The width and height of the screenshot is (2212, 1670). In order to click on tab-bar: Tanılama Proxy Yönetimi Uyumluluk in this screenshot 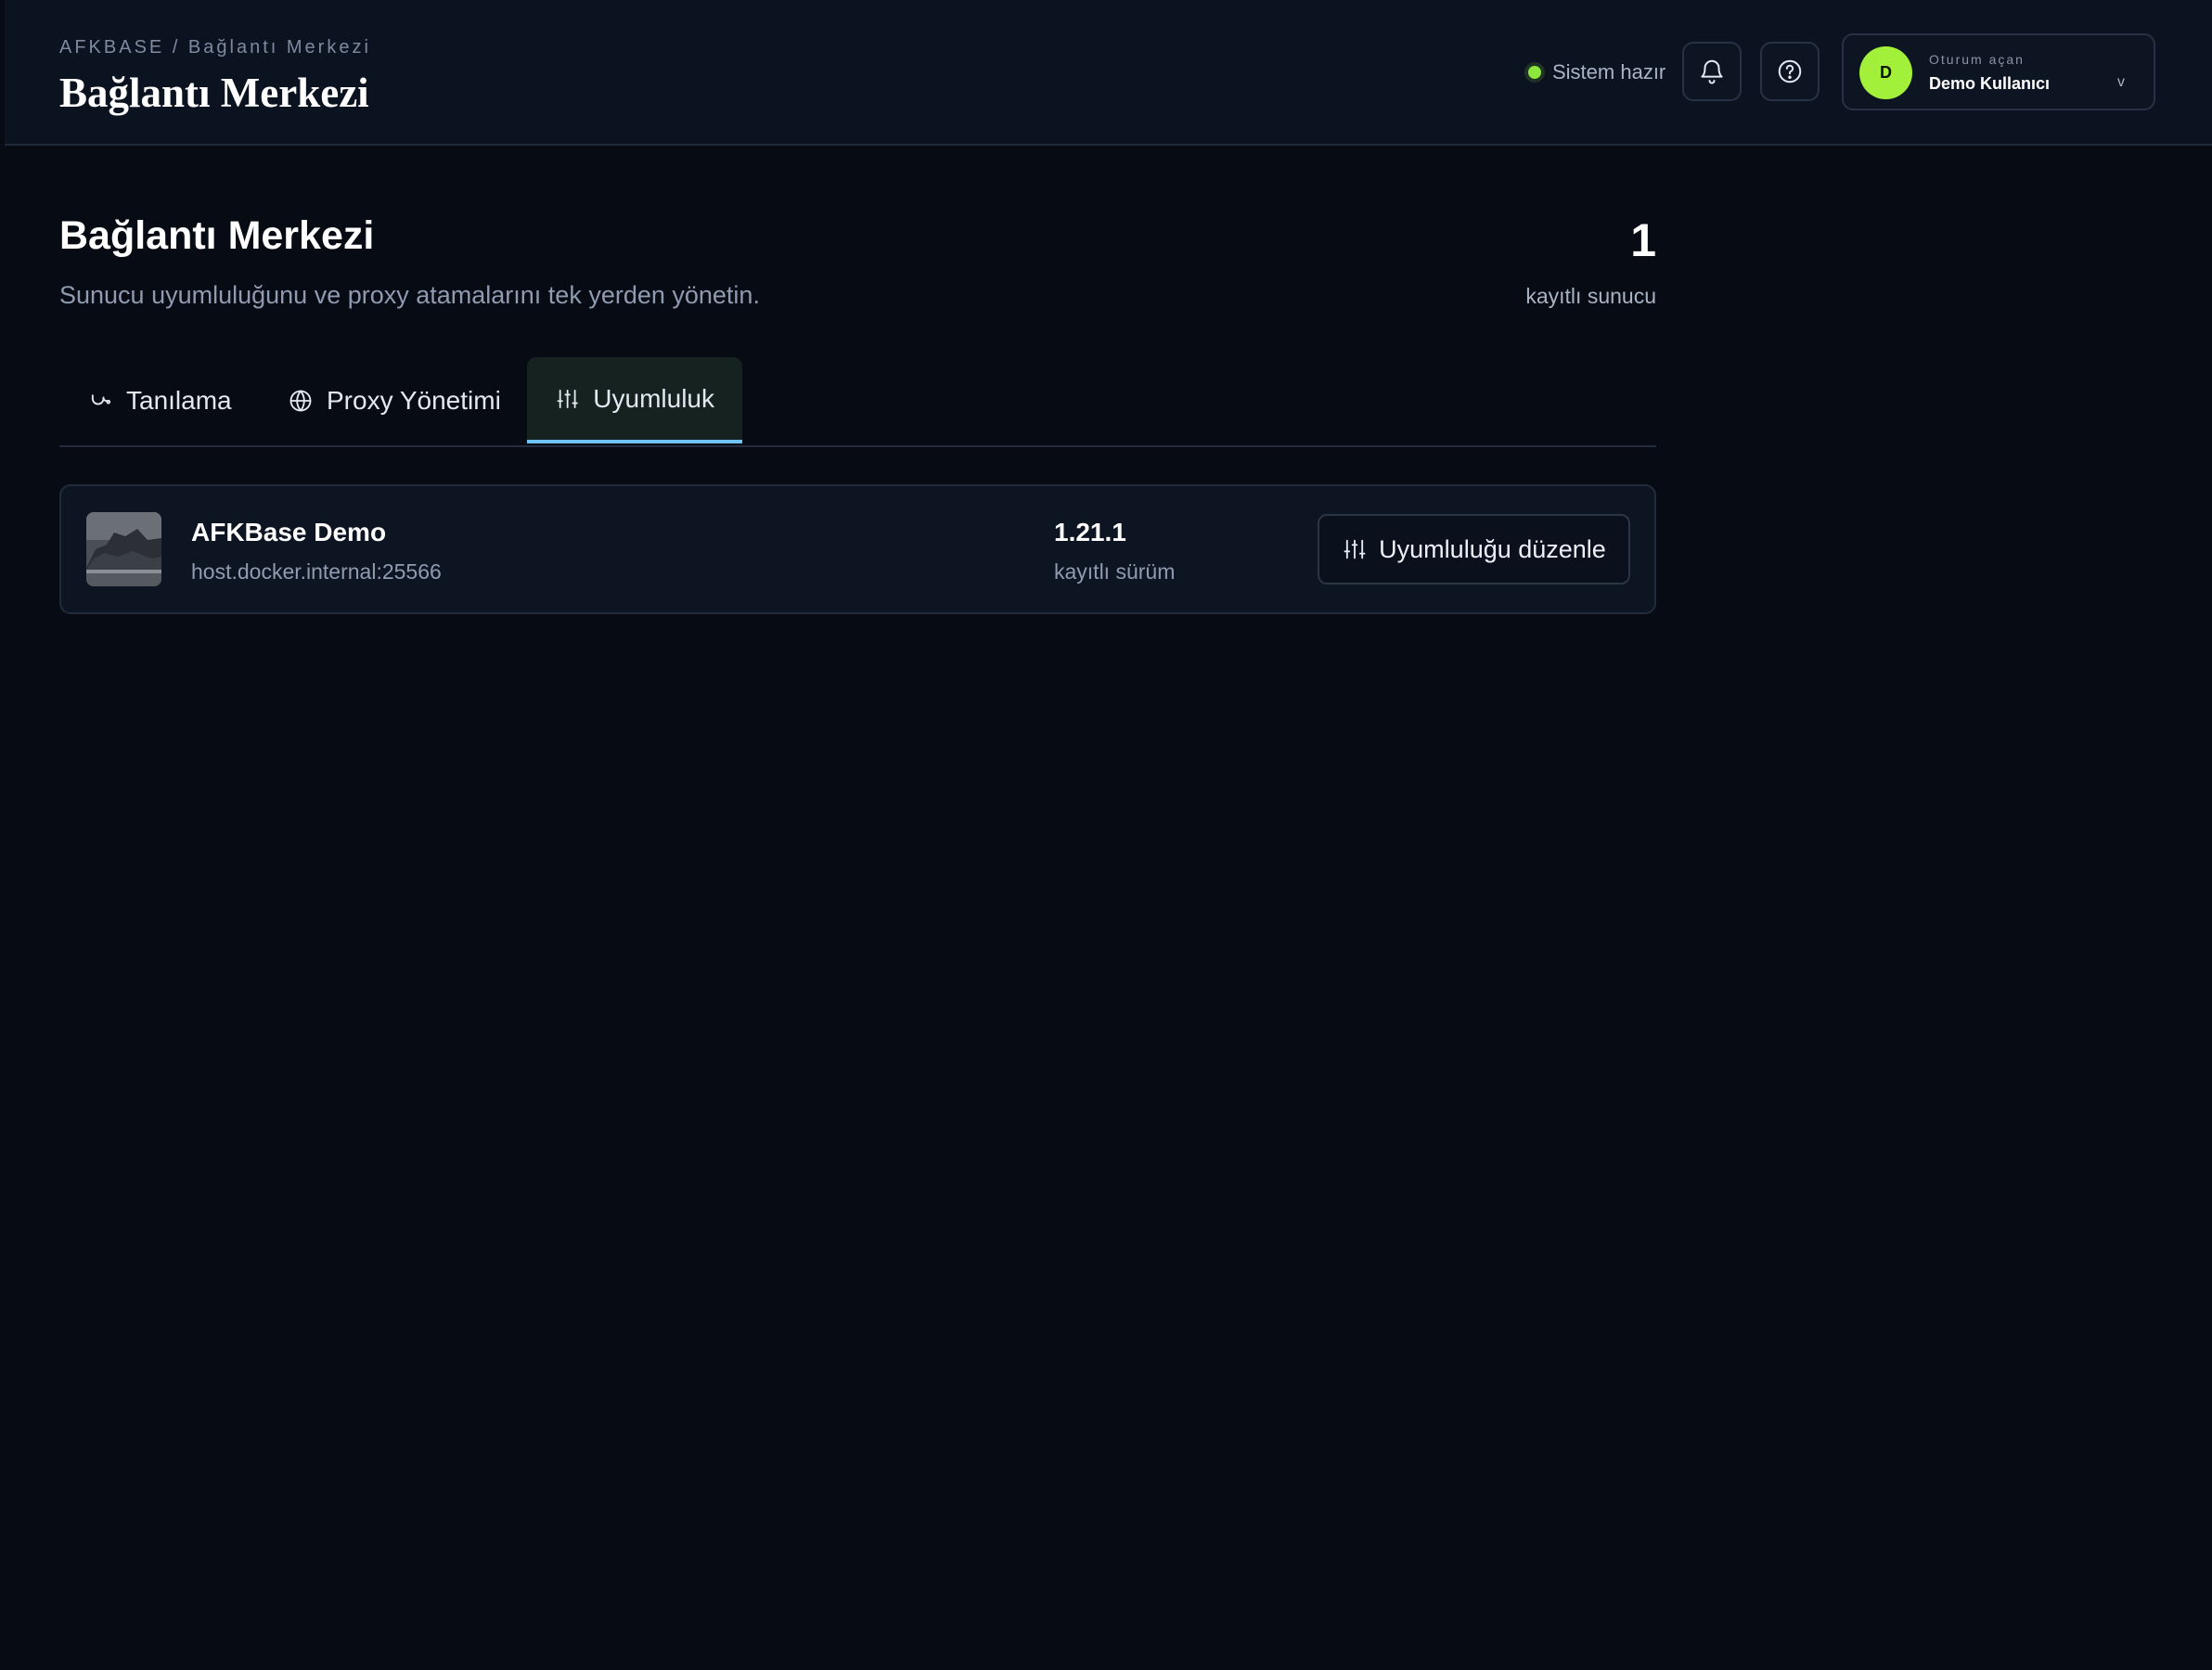, I will do `click(857, 402)`.